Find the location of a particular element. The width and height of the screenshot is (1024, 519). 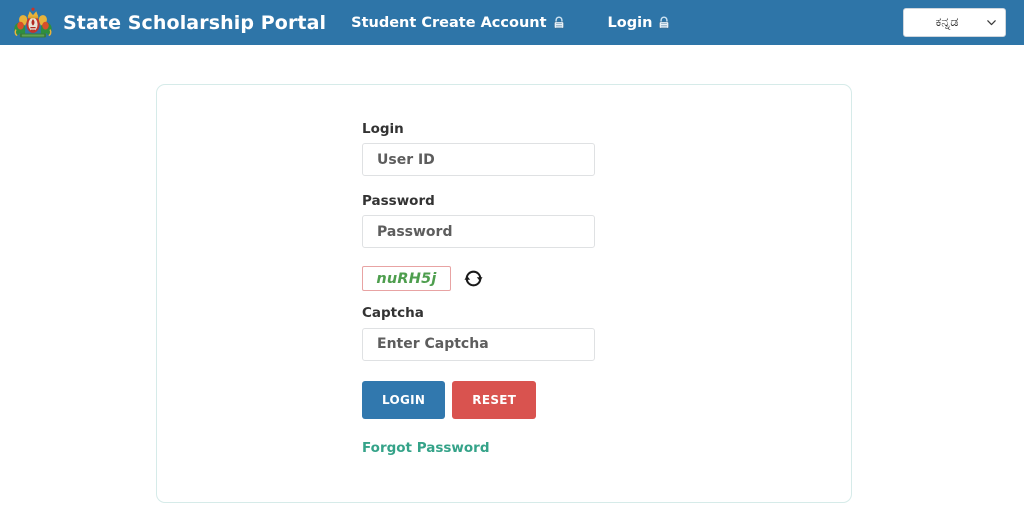

captcha-text: nuRH5j is located at coordinates (406, 278).